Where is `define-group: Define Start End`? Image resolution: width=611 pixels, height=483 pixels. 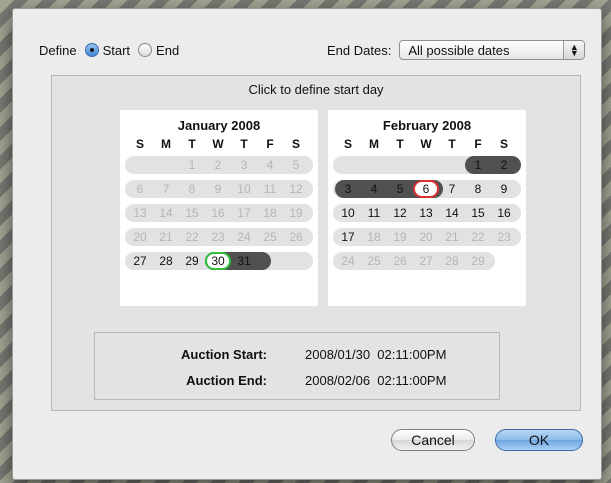 define-group: Define Start End is located at coordinates (109, 50).